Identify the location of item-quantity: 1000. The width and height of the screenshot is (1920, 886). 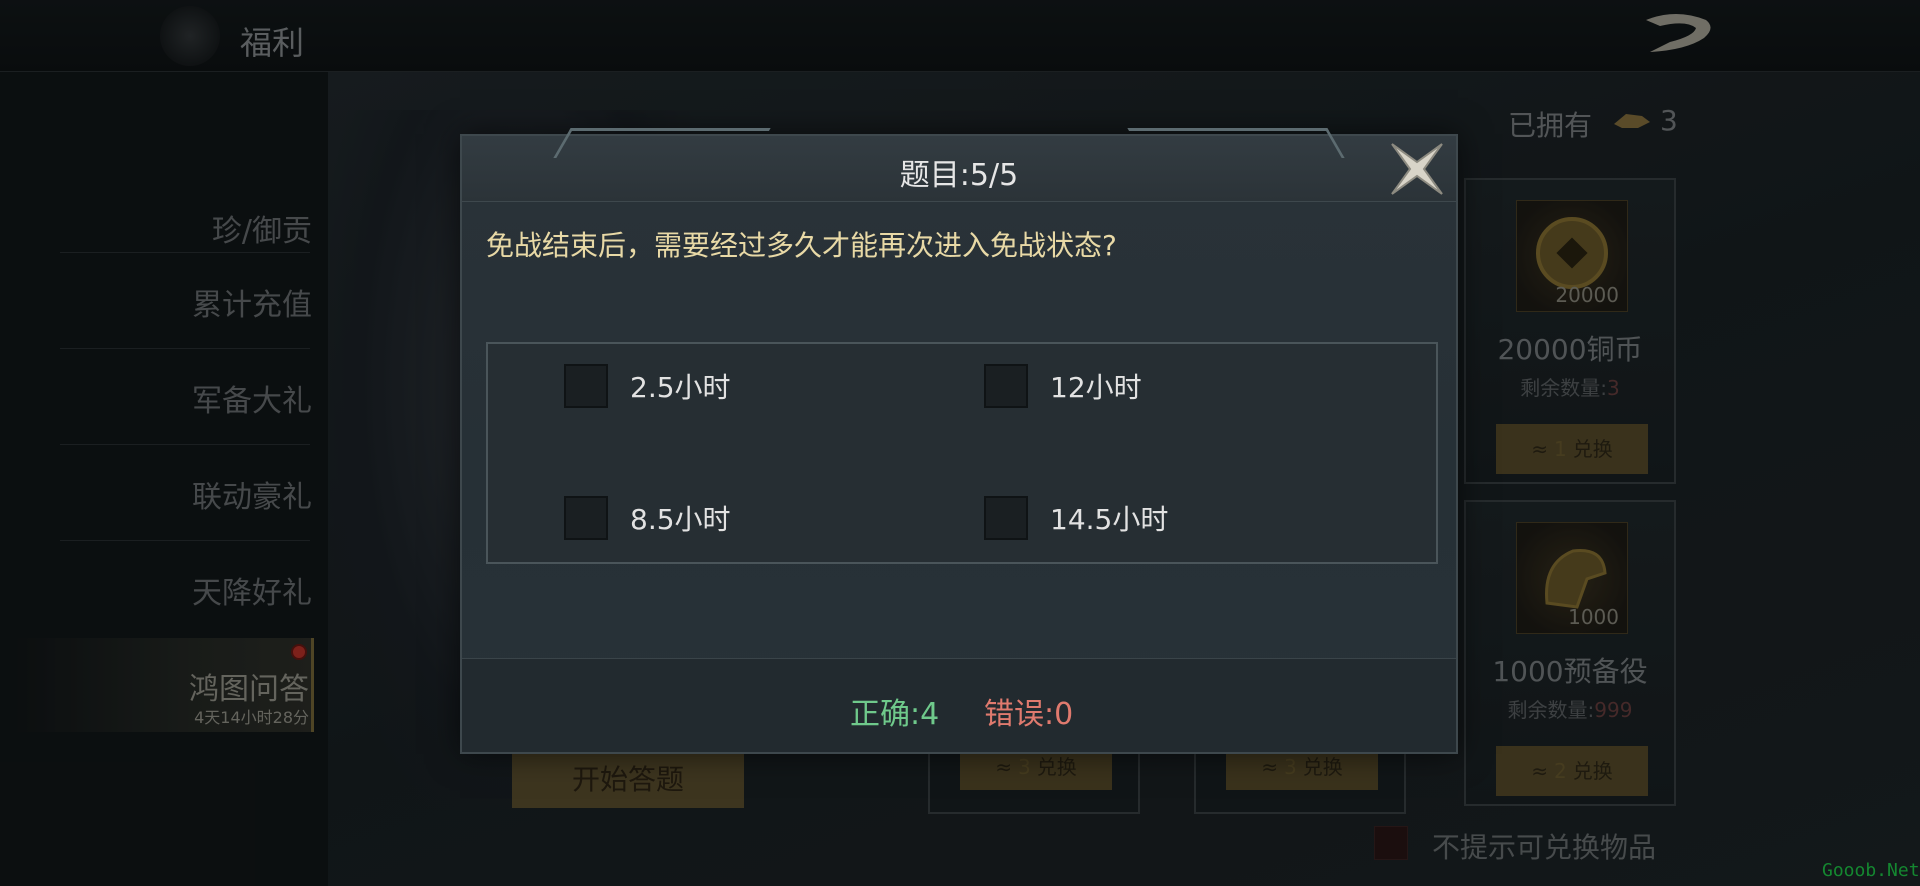
(1593, 617).